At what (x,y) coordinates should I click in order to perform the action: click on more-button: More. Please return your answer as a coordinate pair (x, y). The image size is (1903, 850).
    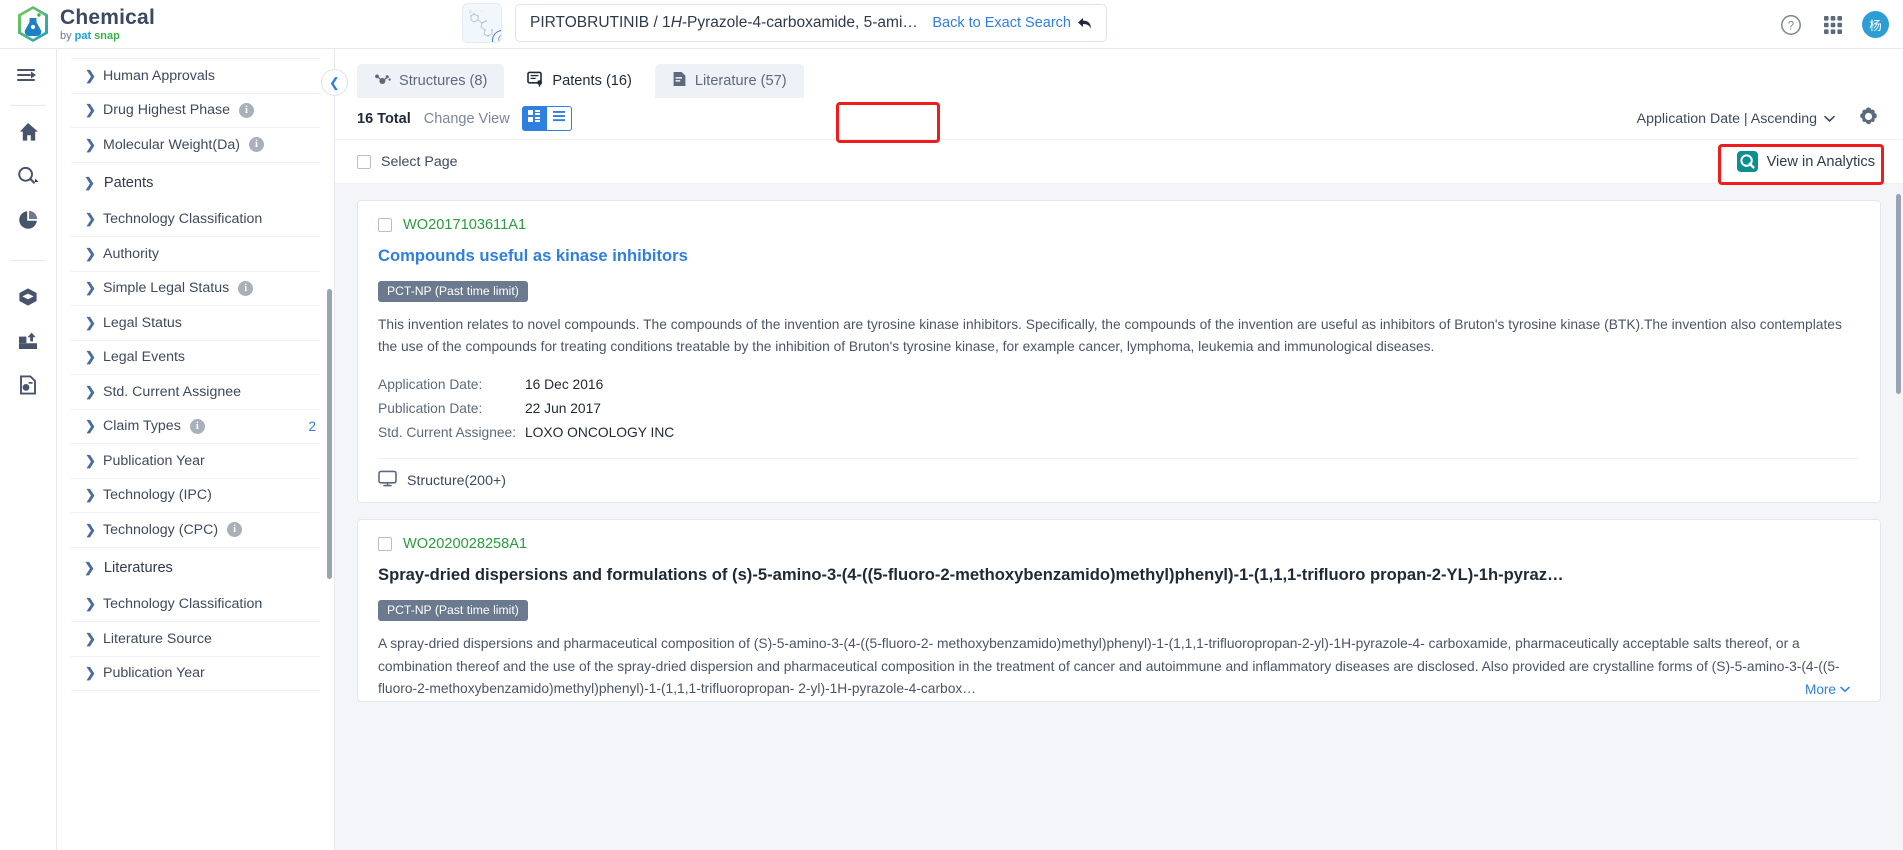
    Looking at the image, I should click on (1824, 690).